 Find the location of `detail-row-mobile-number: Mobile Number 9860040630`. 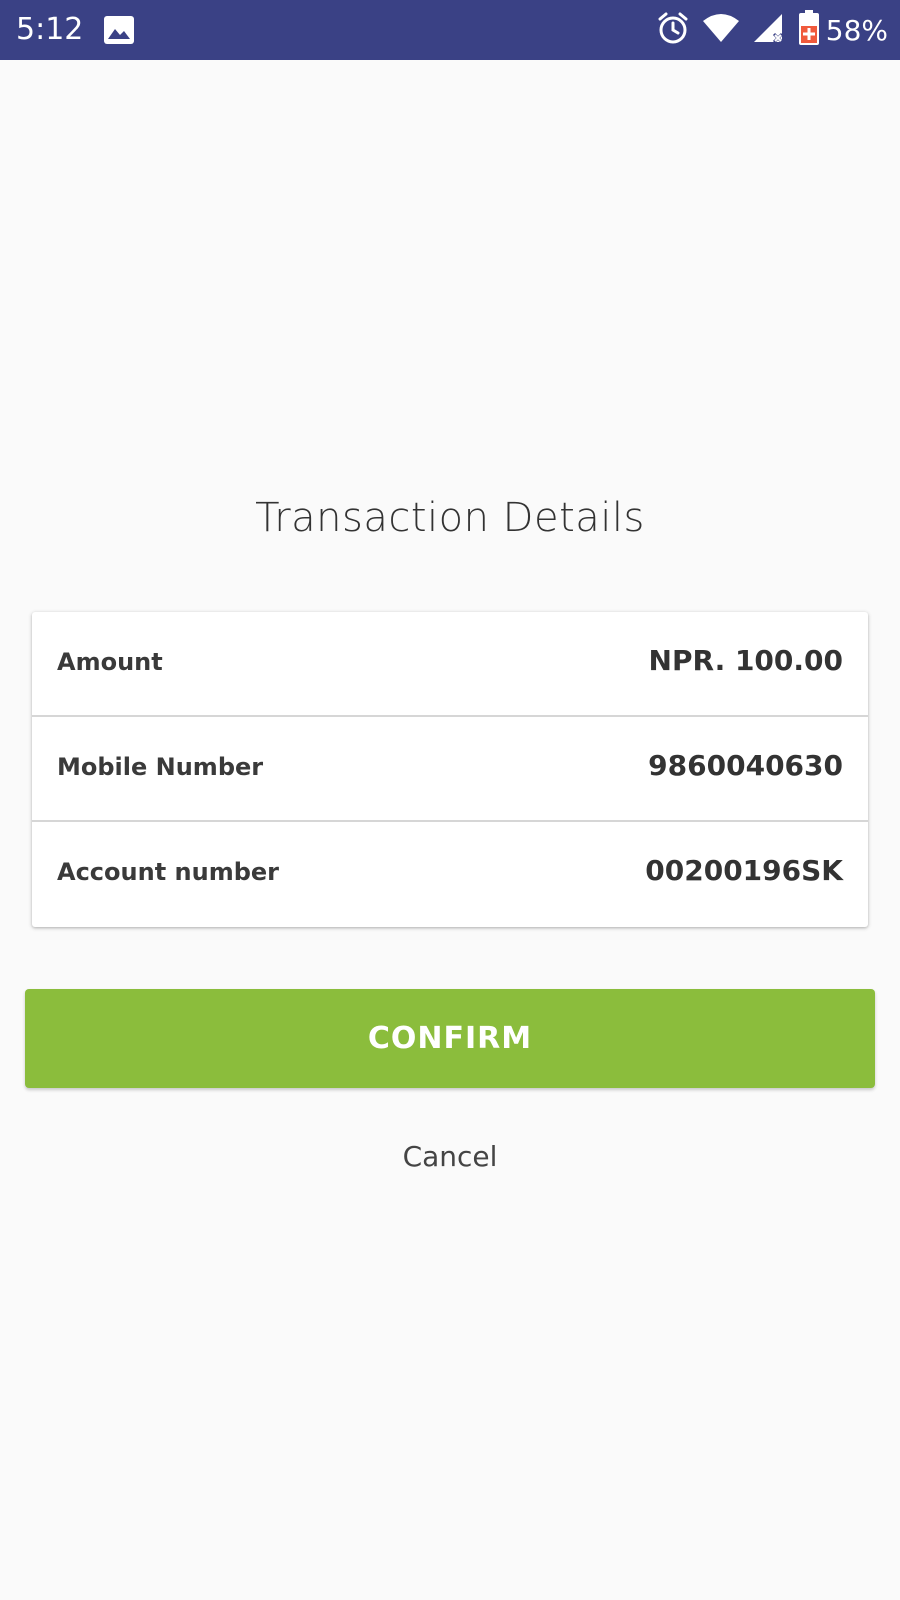

detail-row-mobile-number: Mobile Number 9860040630 is located at coordinates (450, 769).